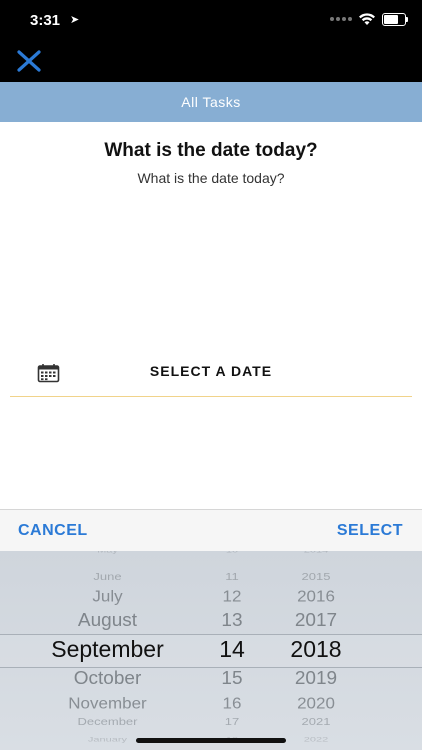  I want to click on header-title: All Tasks, so click(211, 102).